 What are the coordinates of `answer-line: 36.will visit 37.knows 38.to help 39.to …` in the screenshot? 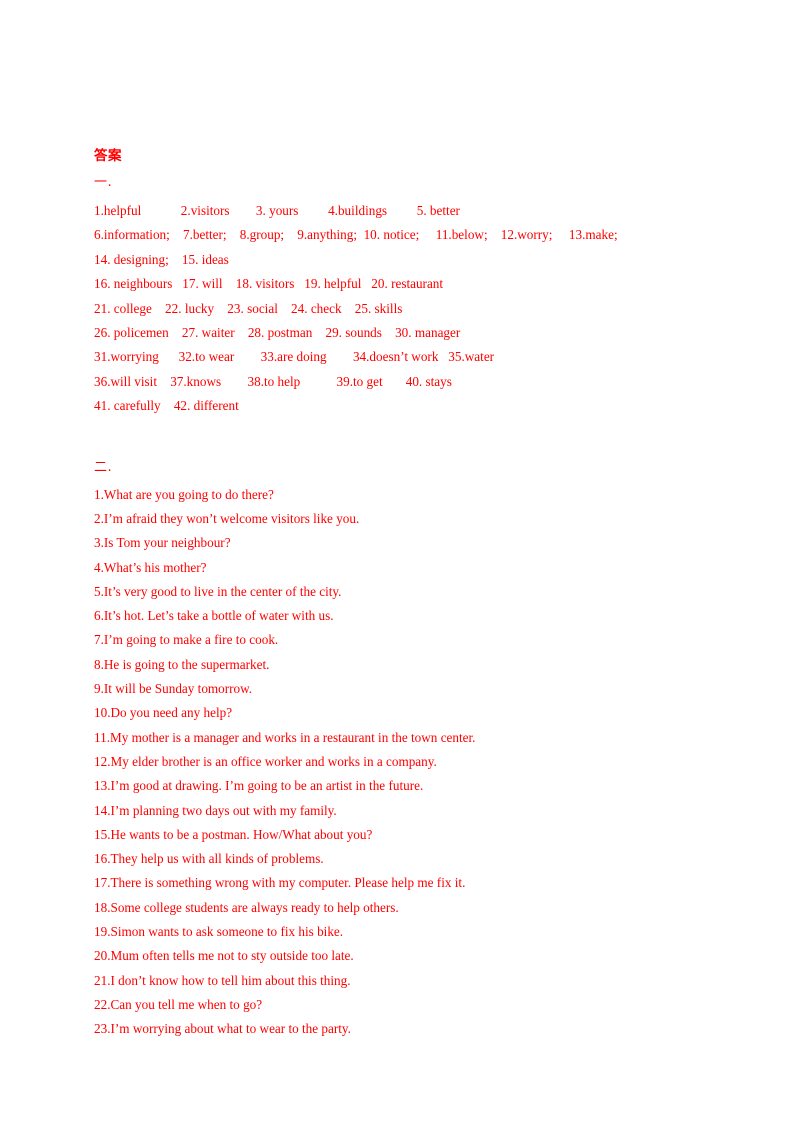 It's located at (273, 381).